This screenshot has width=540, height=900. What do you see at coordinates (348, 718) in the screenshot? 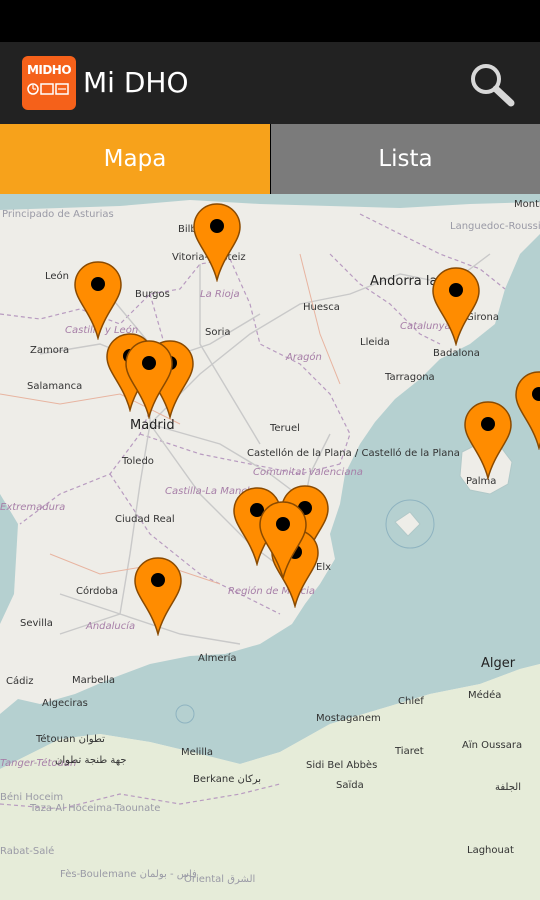
I see `map-label: Mostaganem` at bounding box center [348, 718].